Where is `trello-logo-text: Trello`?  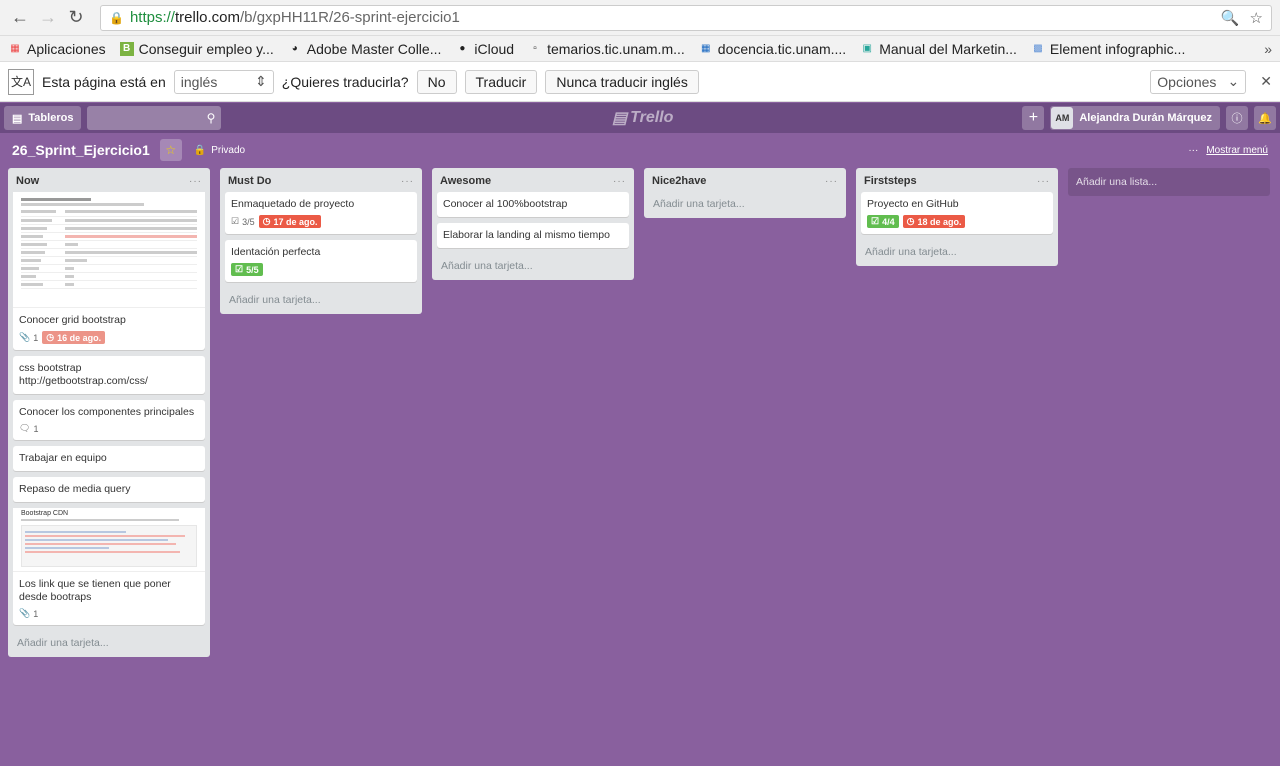
trello-logo-text: Trello is located at coordinates (652, 117).